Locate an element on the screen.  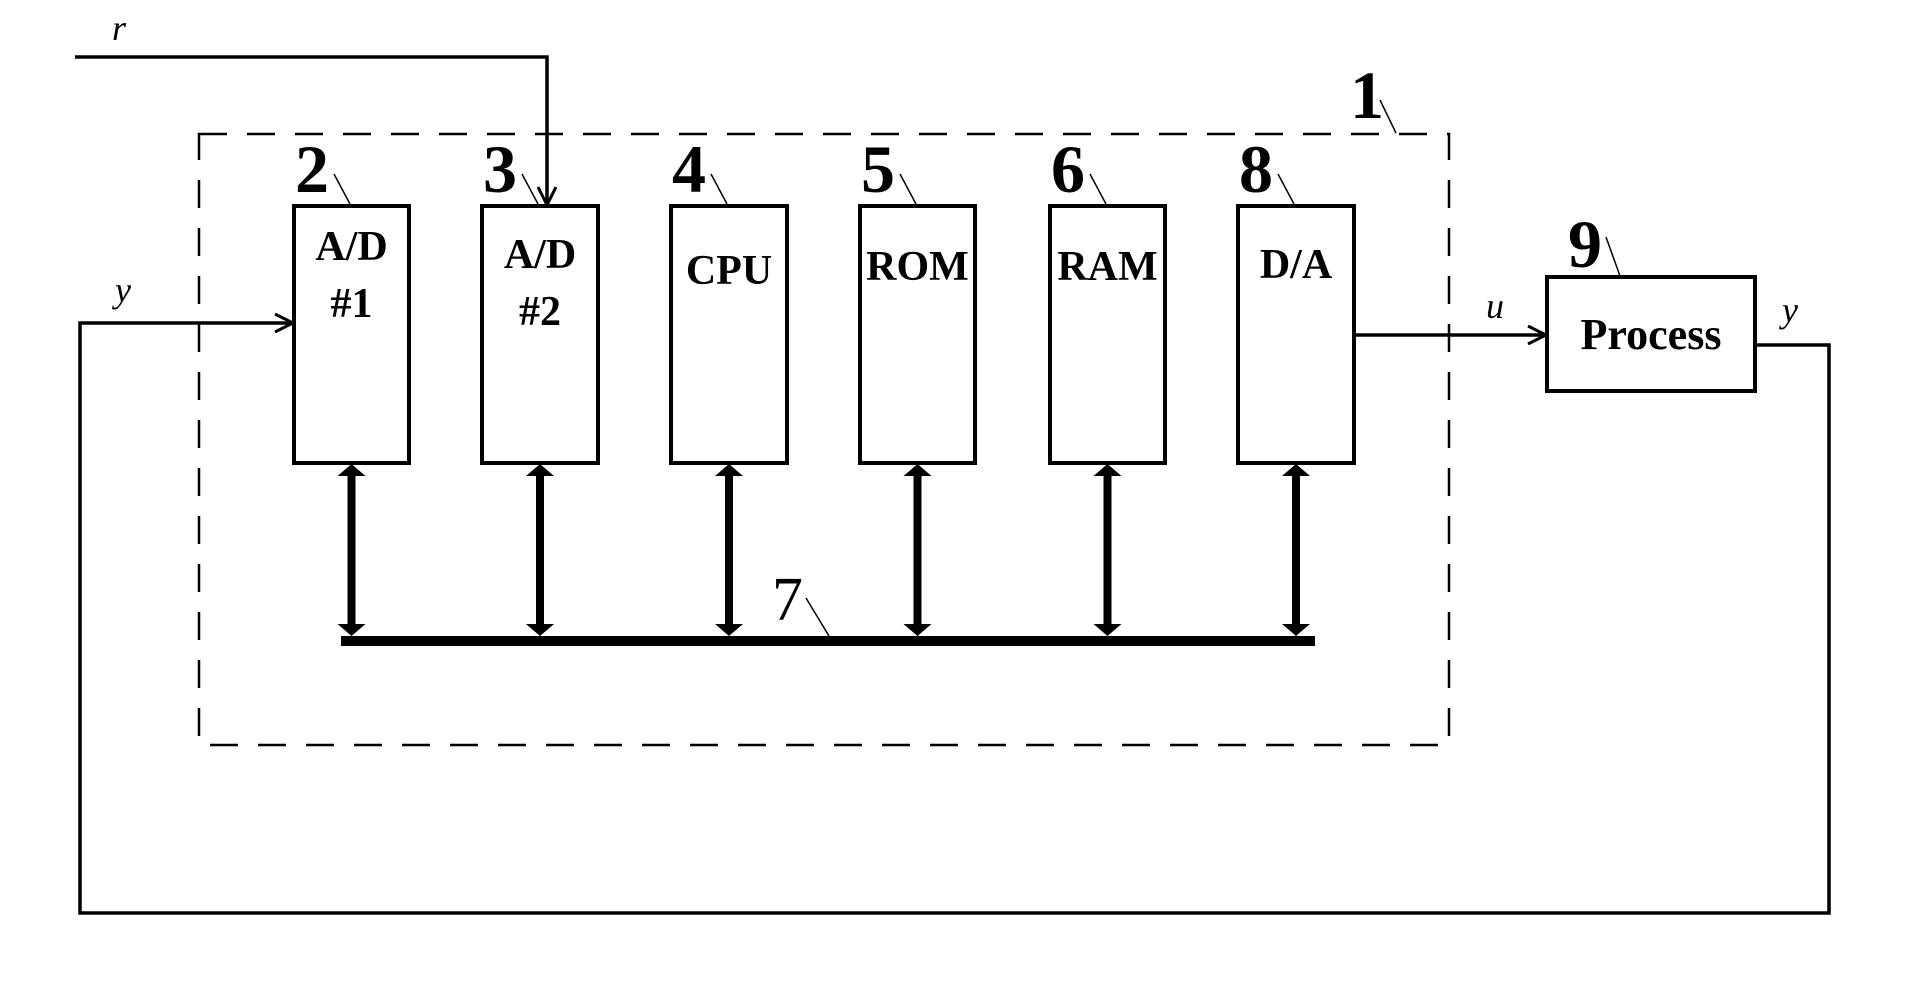
feedback-input-label: y is located at coordinates (121, 290).